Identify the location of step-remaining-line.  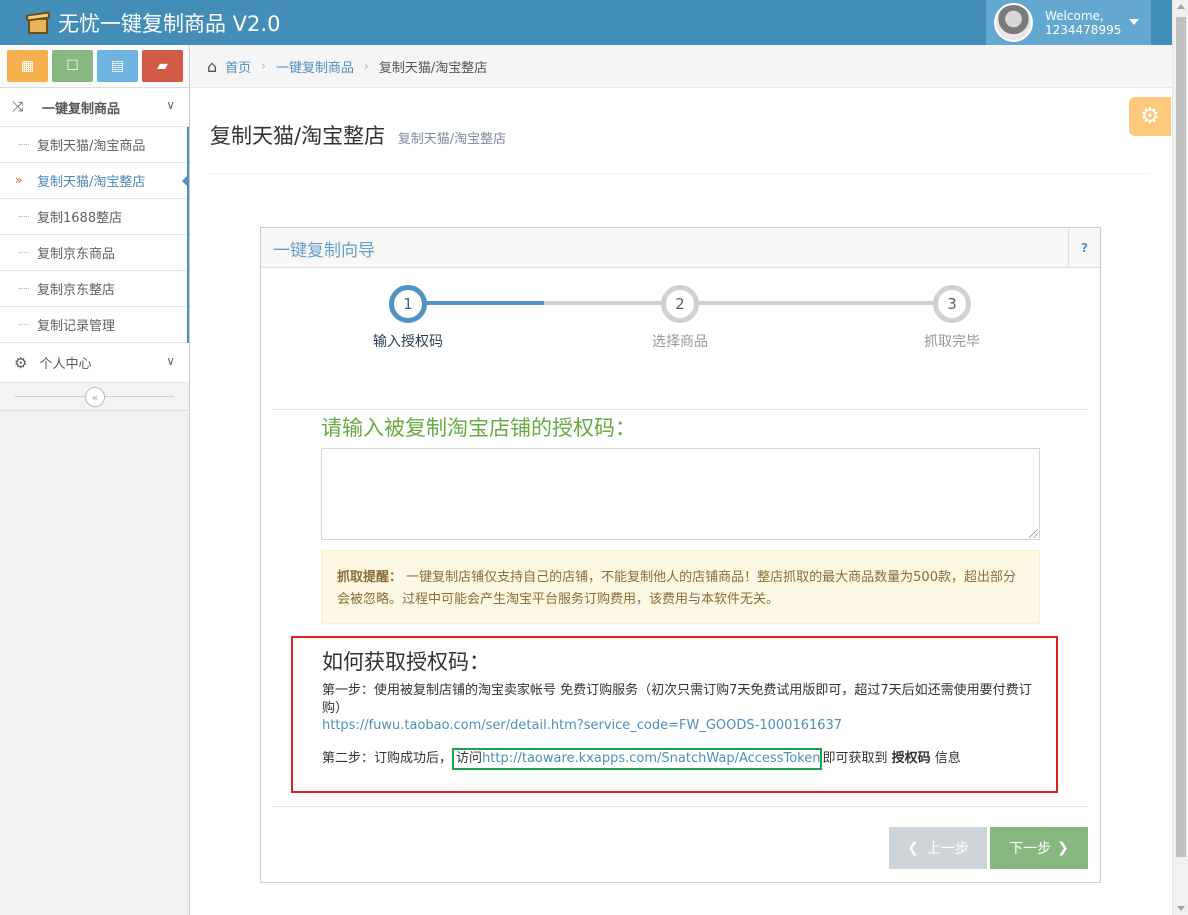
(748, 303).